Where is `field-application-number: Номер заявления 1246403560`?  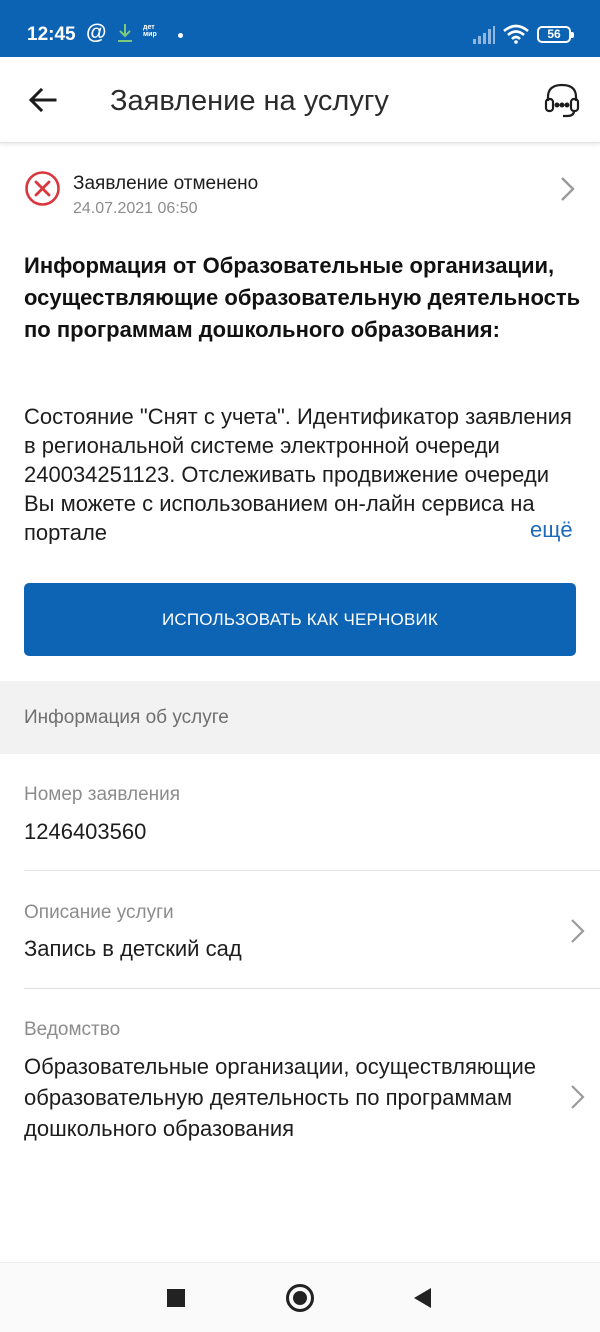 field-application-number: Номер заявления 1246403560 is located at coordinates (300, 812).